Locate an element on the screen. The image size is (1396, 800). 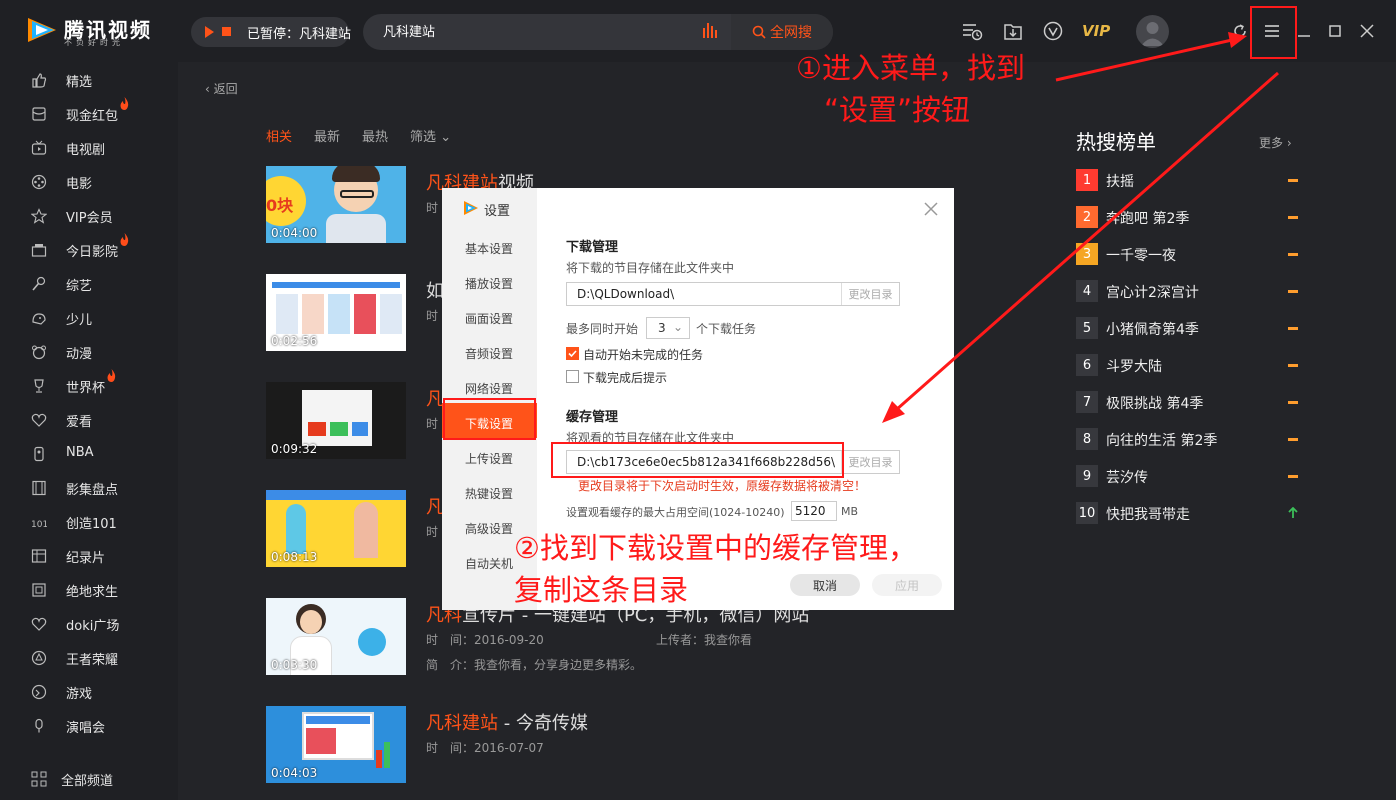
close-icon is located at coordinates (1367, 31).